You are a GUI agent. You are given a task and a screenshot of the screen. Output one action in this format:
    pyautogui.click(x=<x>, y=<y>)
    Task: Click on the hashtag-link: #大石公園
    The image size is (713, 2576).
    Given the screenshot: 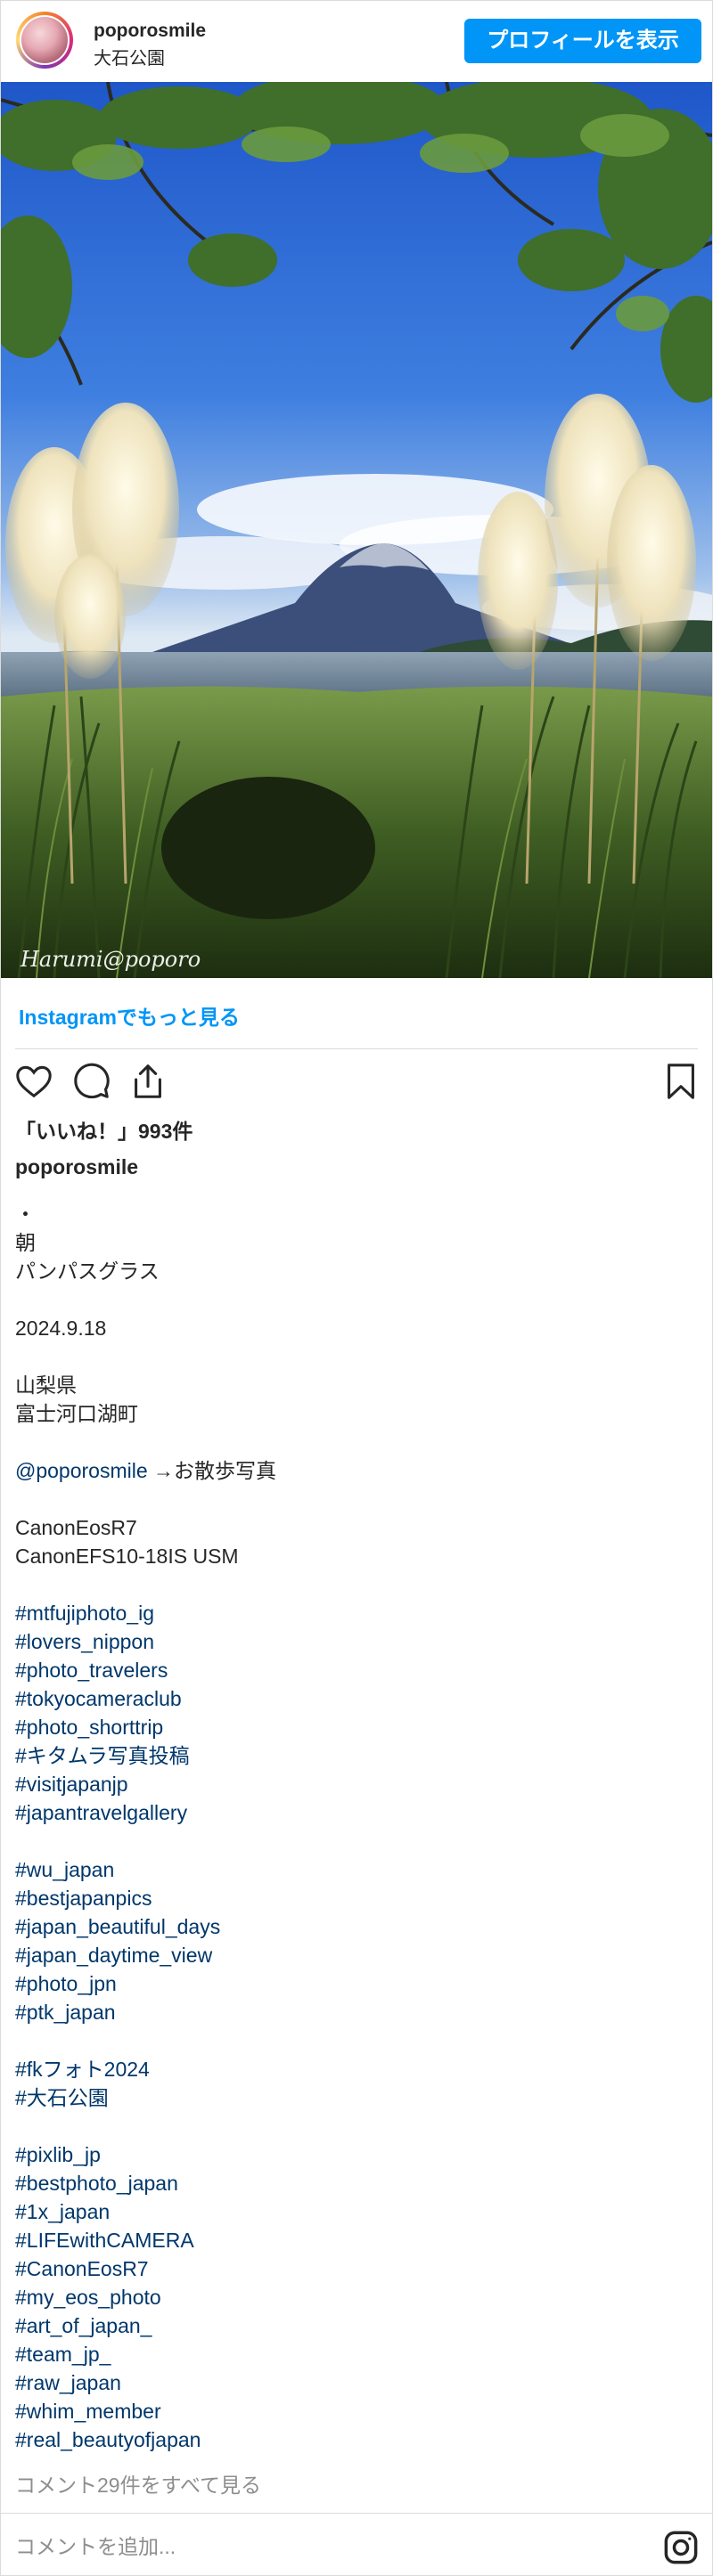 What is the action you would take?
    pyautogui.click(x=354, y=2097)
    